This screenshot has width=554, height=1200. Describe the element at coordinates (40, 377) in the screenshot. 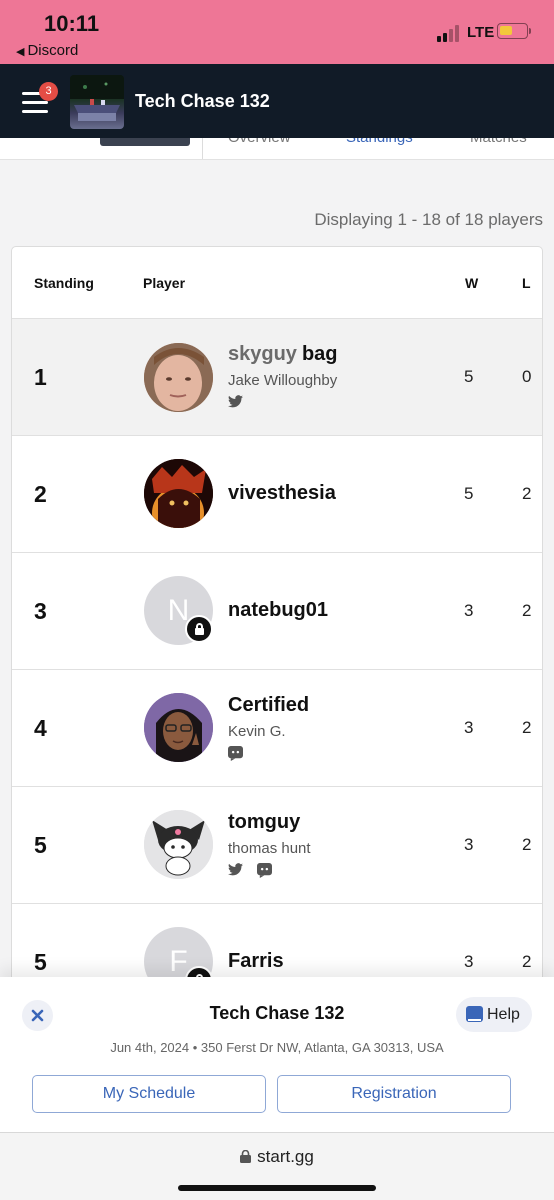

I see `standing-rank: 1` at that location.